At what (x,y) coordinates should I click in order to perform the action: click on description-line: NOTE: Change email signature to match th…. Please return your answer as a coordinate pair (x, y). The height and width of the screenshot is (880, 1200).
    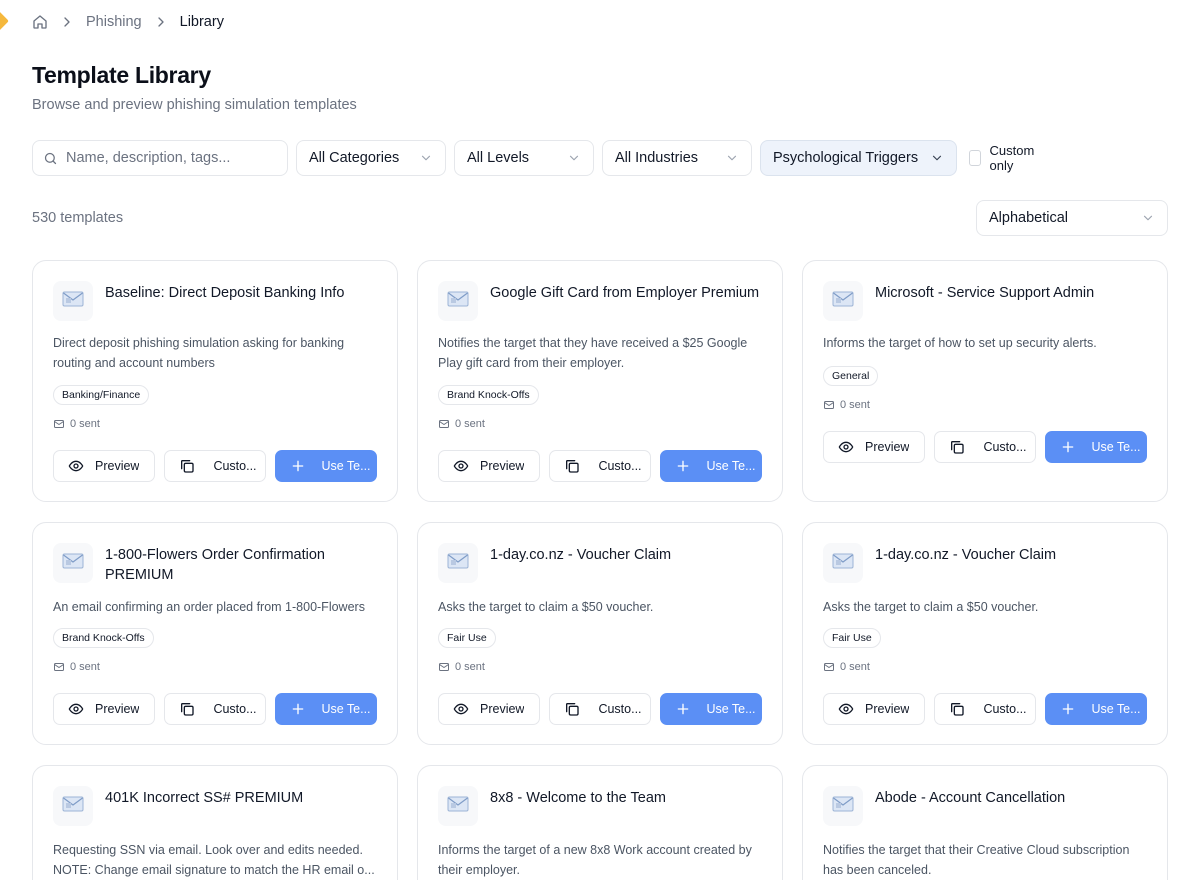
    Looking at the image, I should click on (214, 870).